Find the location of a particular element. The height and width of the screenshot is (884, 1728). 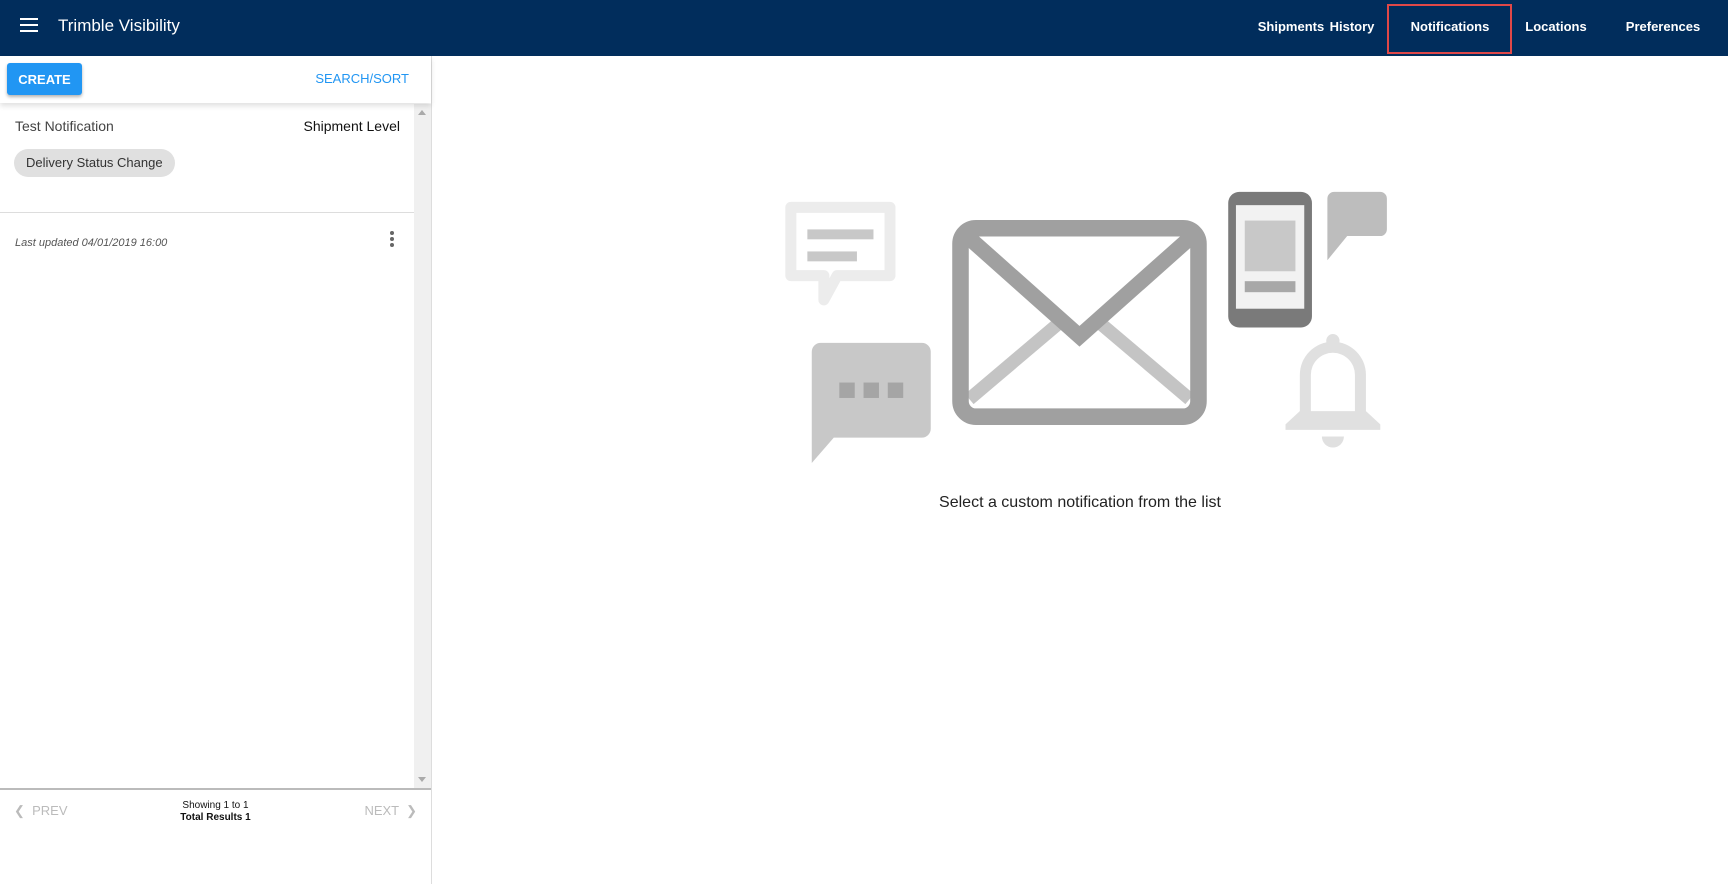

nav-notifications: Notifications is located at coordinates (1450, 26).